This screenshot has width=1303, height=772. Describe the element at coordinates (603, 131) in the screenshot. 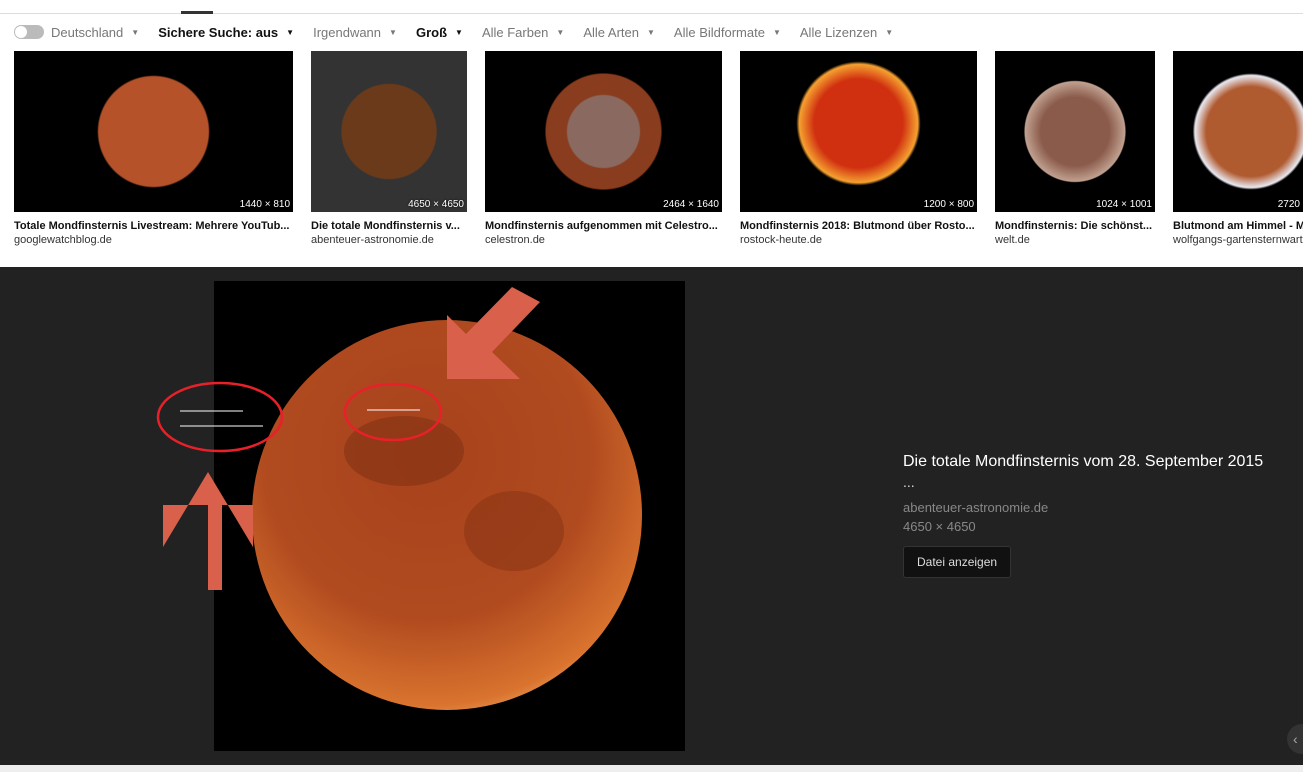

I see `result-thumbnail: 2464 × 1640` at that location.